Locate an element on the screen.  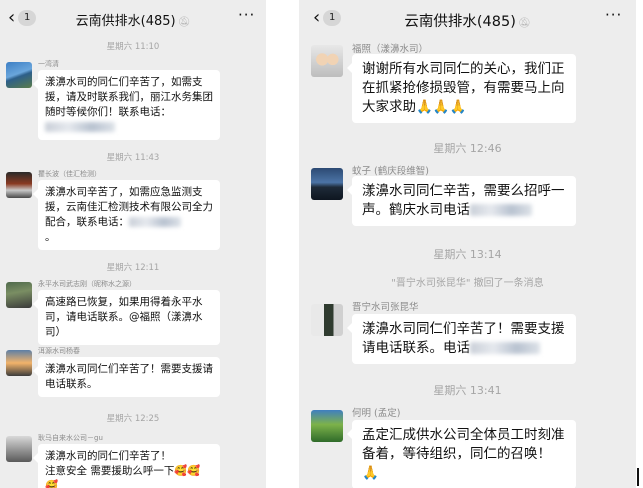
timestamp: 星期六 13:41 is located at coordinates (467, 390).